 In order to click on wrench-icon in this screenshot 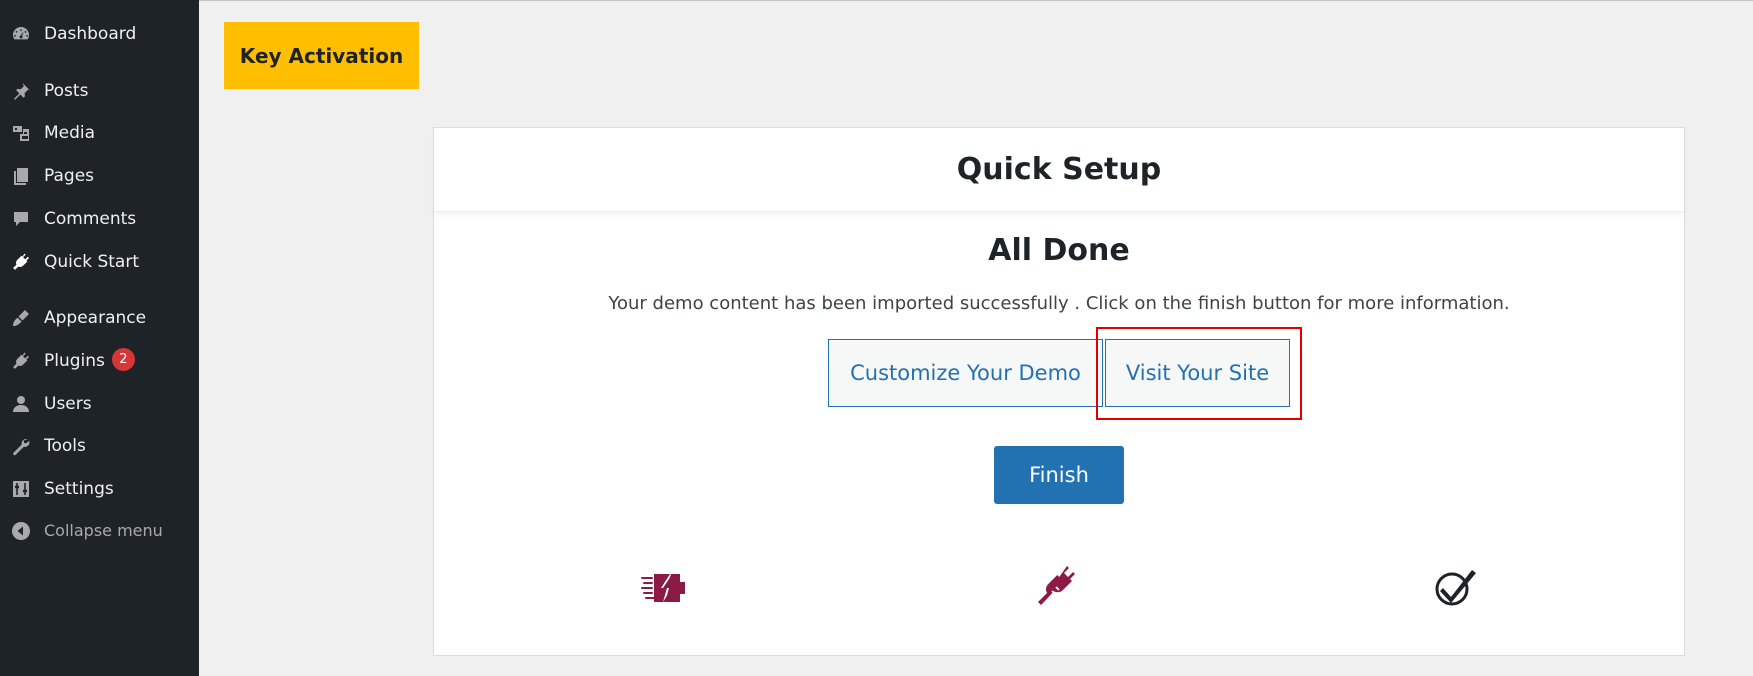, I will do `click(21, 446)`.